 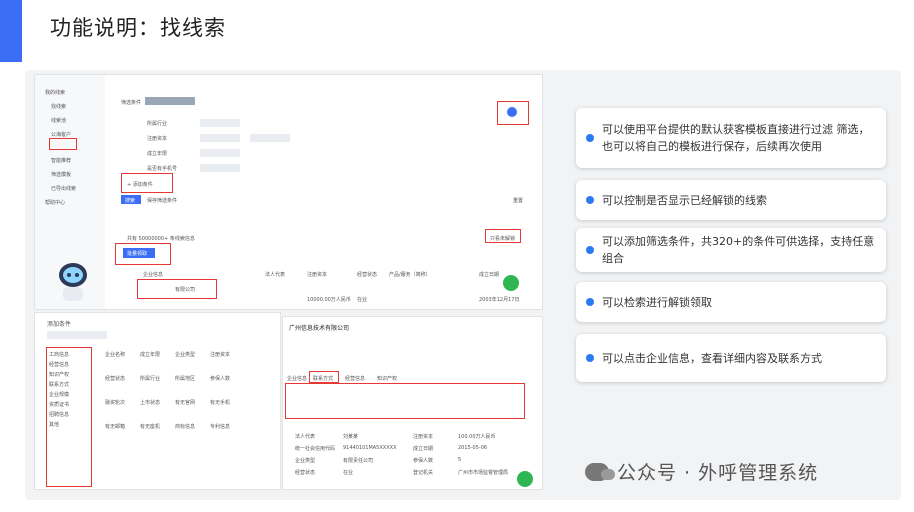 What do you see at coordinates (59, 394) in the screenshot?
I see `category-item: 企业规模` at bounding box center [59, 394].